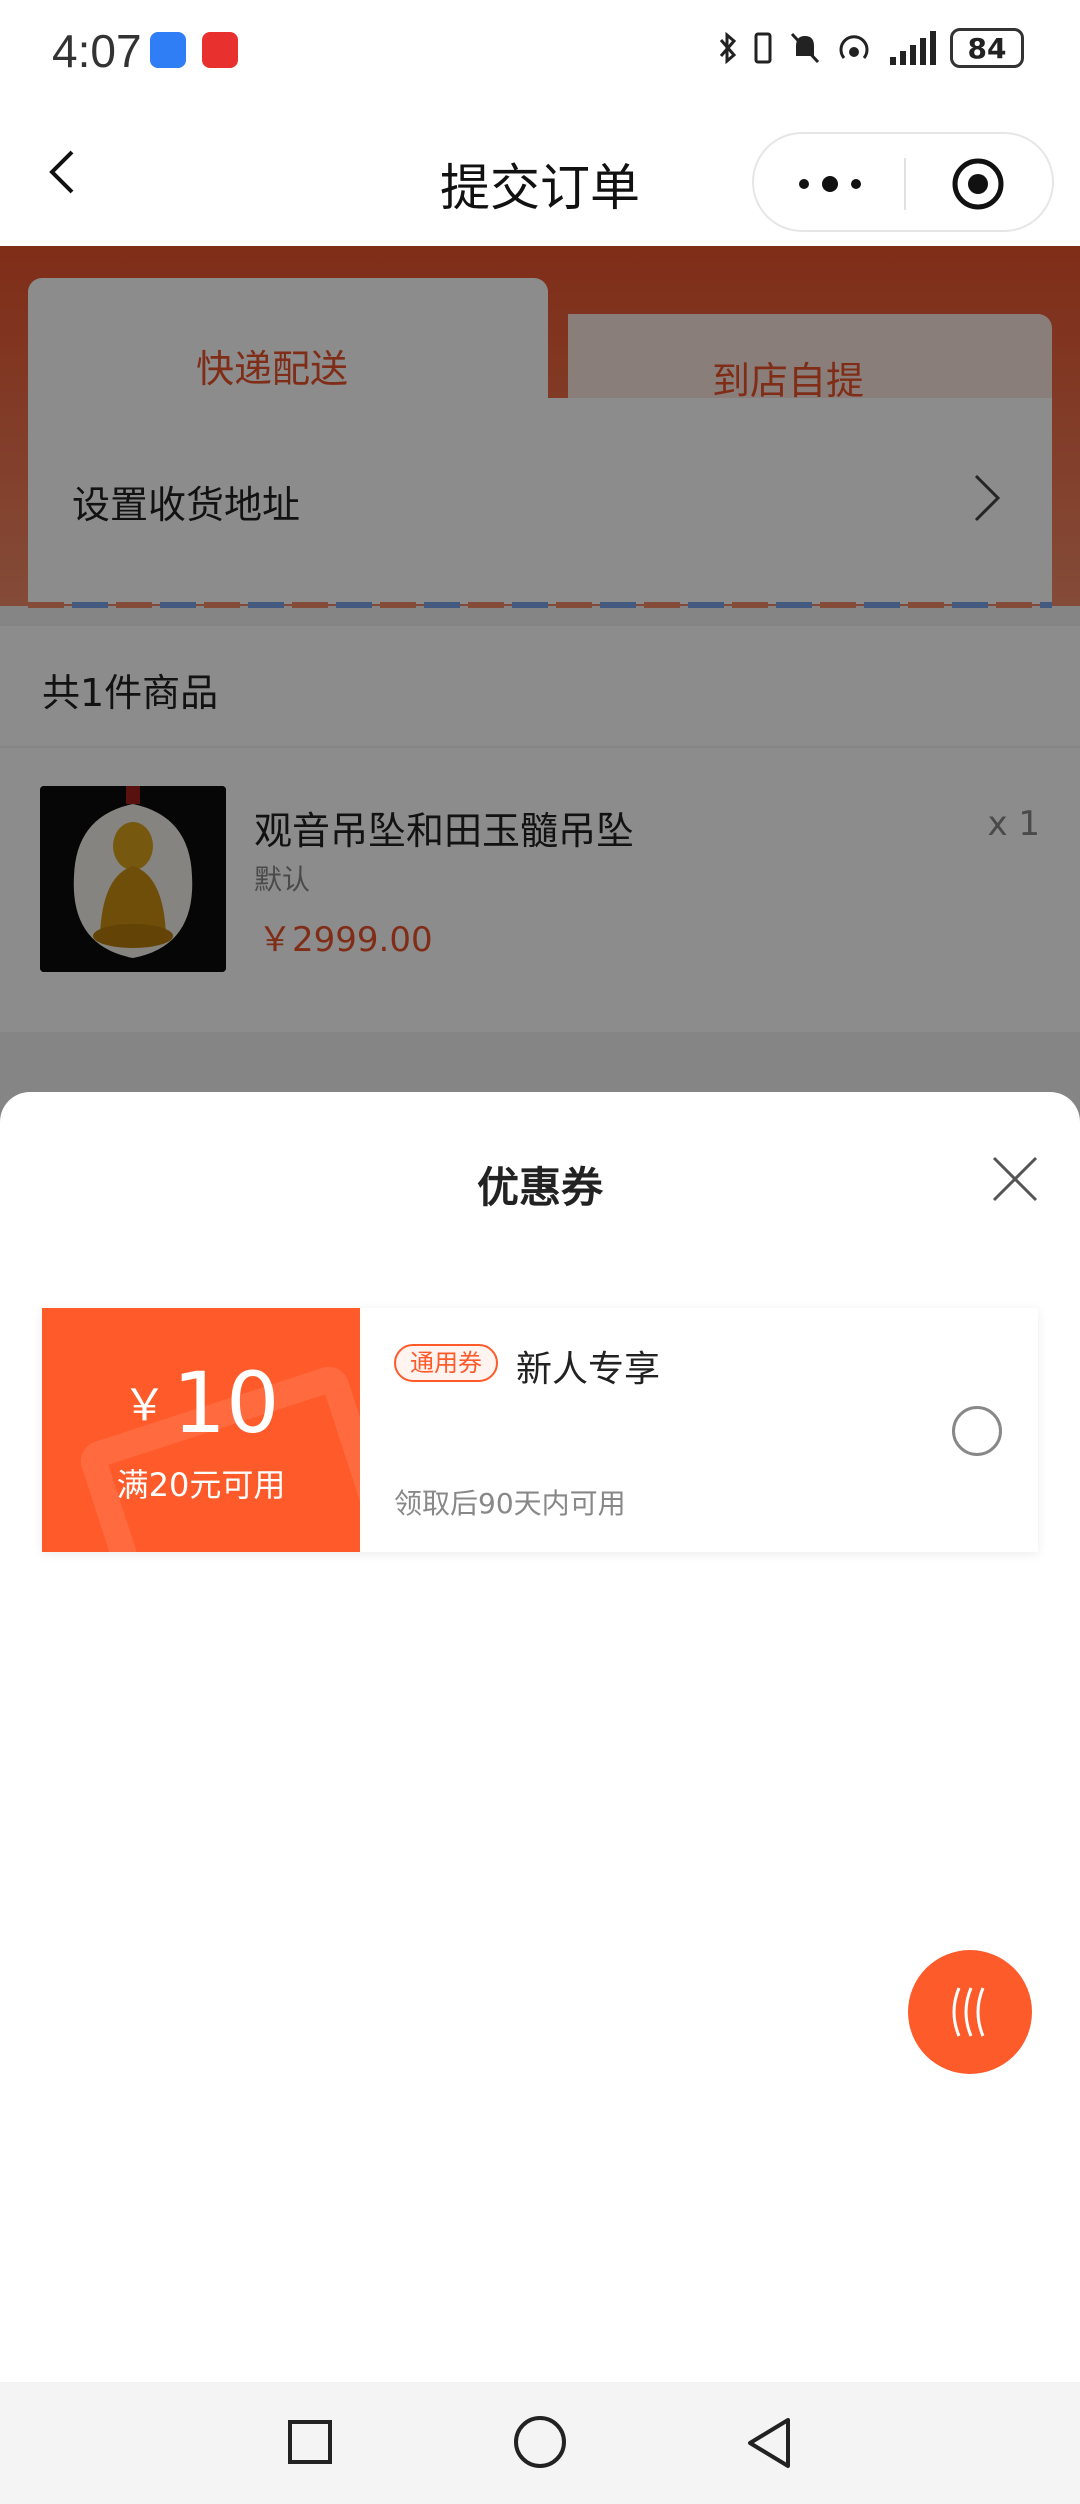 The image size is (1080, 2504). I want to click on coupon-value-panel: ￥10 满20元可用, so click(201, 1430).